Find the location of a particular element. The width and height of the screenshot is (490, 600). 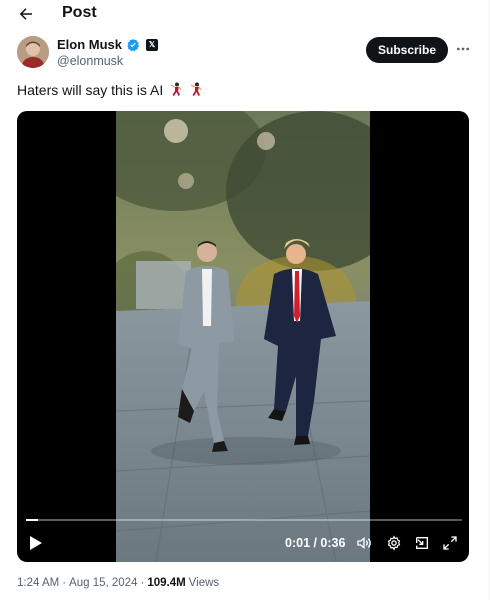

video-progress-fill is located at coordinates (32, 520).